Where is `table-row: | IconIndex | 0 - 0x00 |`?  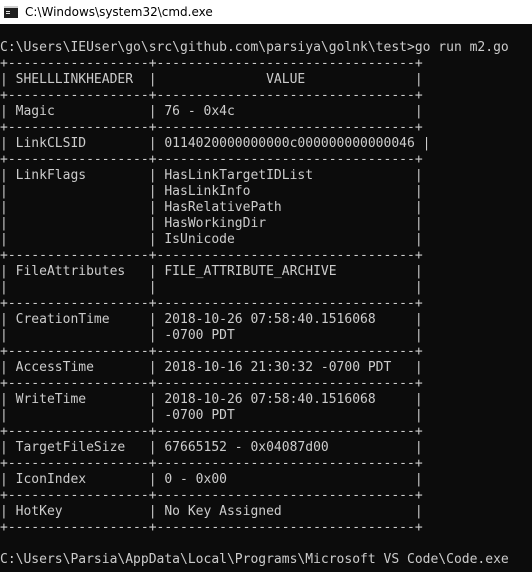
table-row: | IconIndex | 0 - 0x00 | is located at coordinates (211, 479).